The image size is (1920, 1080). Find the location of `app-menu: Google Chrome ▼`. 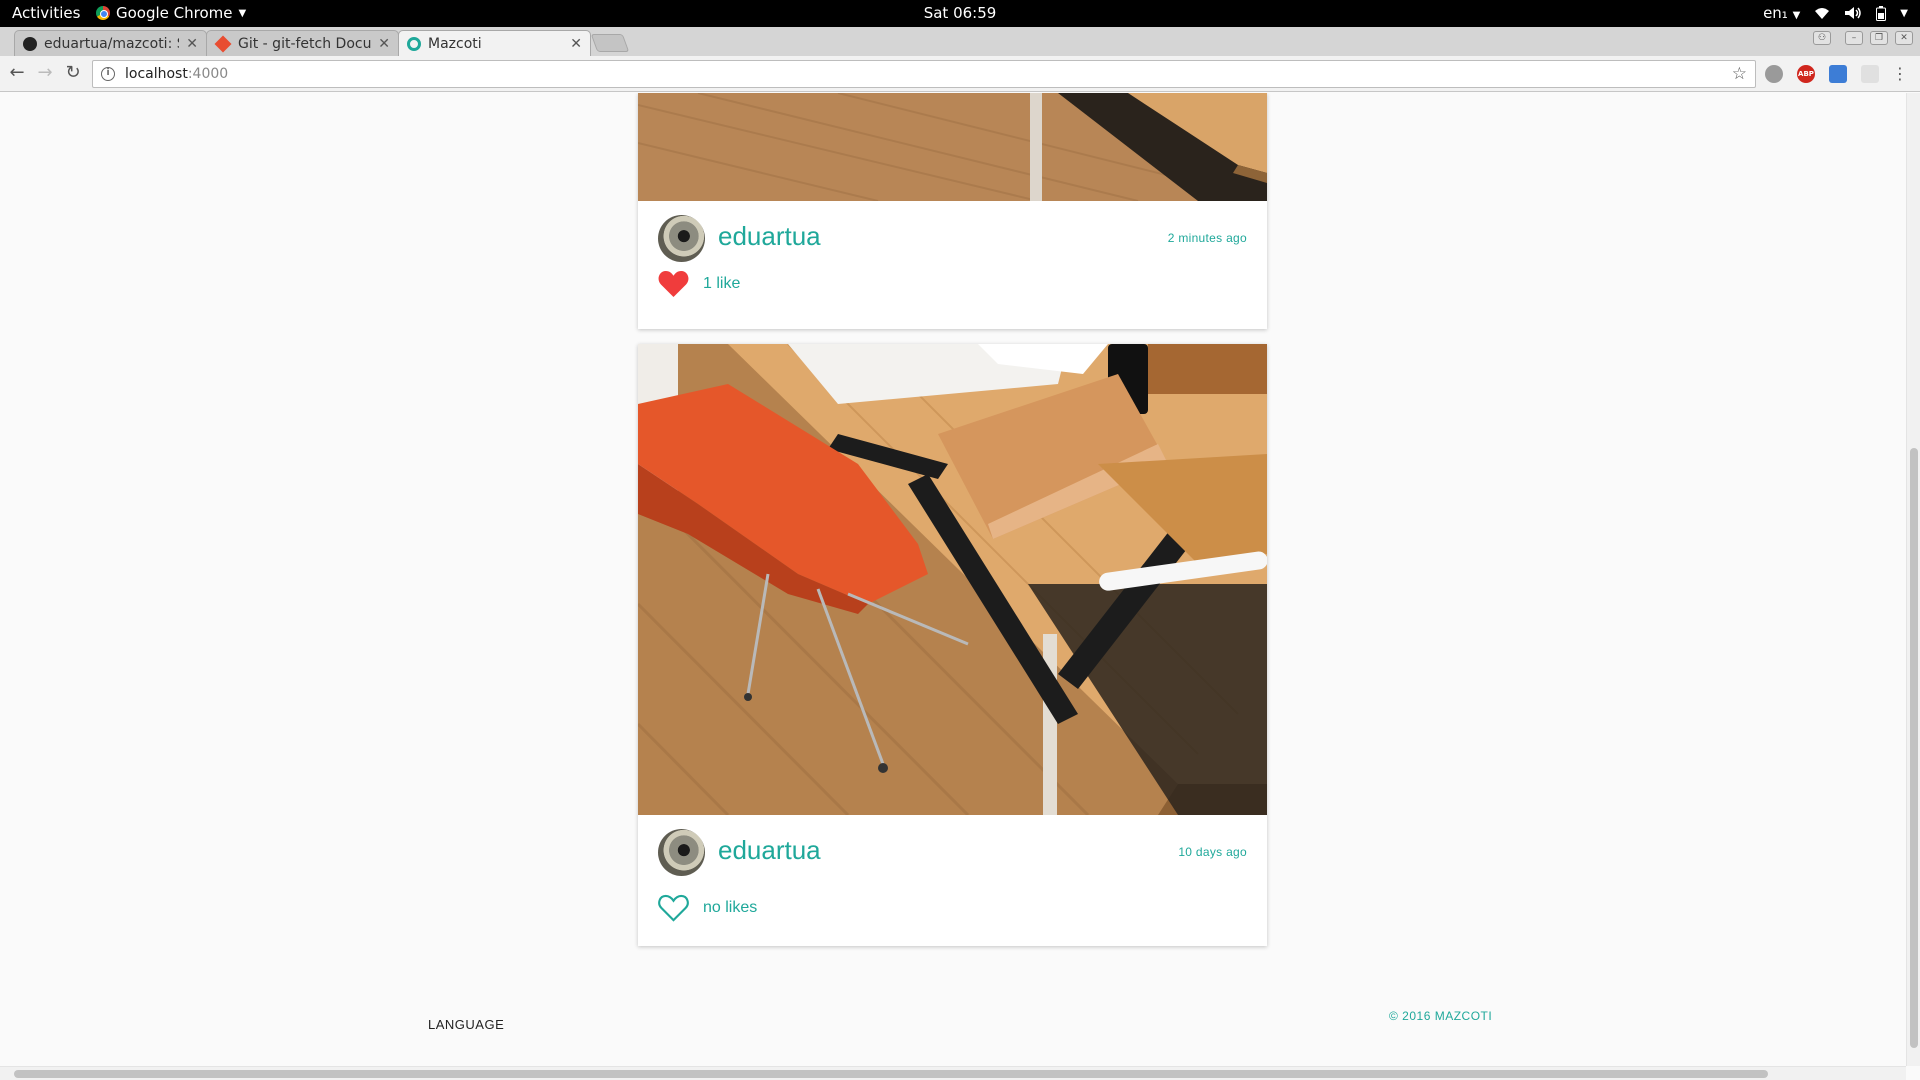

app-menu: Google Chrome ▼ is located at coordinates (171, 13).